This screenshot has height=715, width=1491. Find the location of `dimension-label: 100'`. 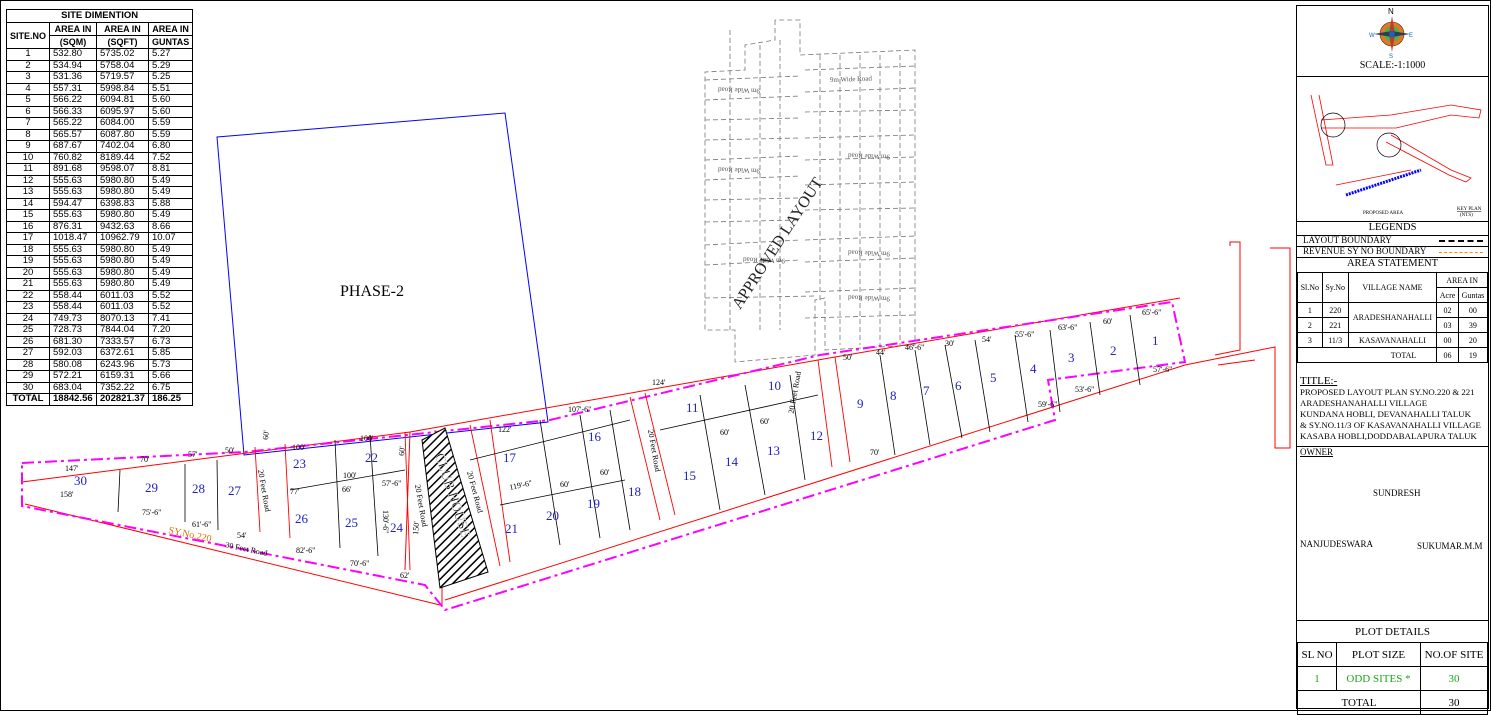

dimension-label: 100' is located at coordinates (367, 438).